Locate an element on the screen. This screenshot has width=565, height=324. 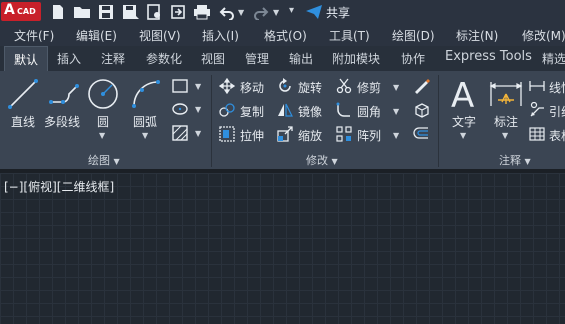
undo-dropdown-icon: ▼ is located at coordinates (241, 12).